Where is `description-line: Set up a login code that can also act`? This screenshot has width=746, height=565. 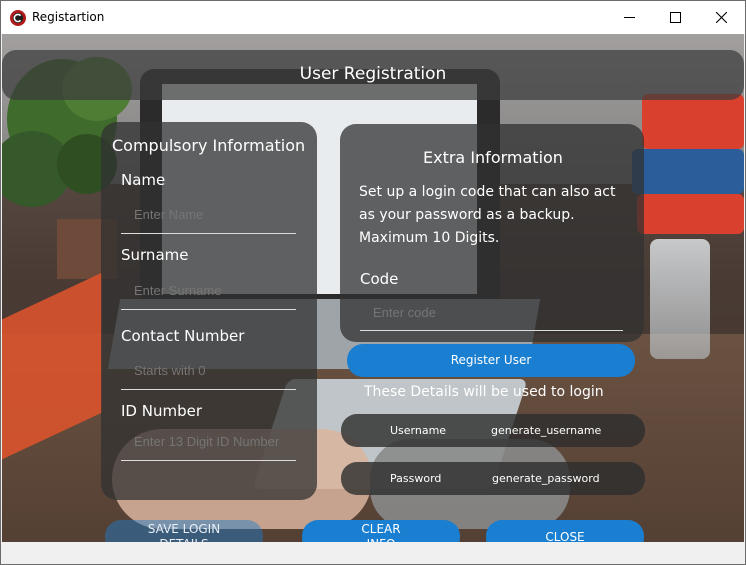
description-line: Set up a login code that can also act is located at coordinates (487, 192).